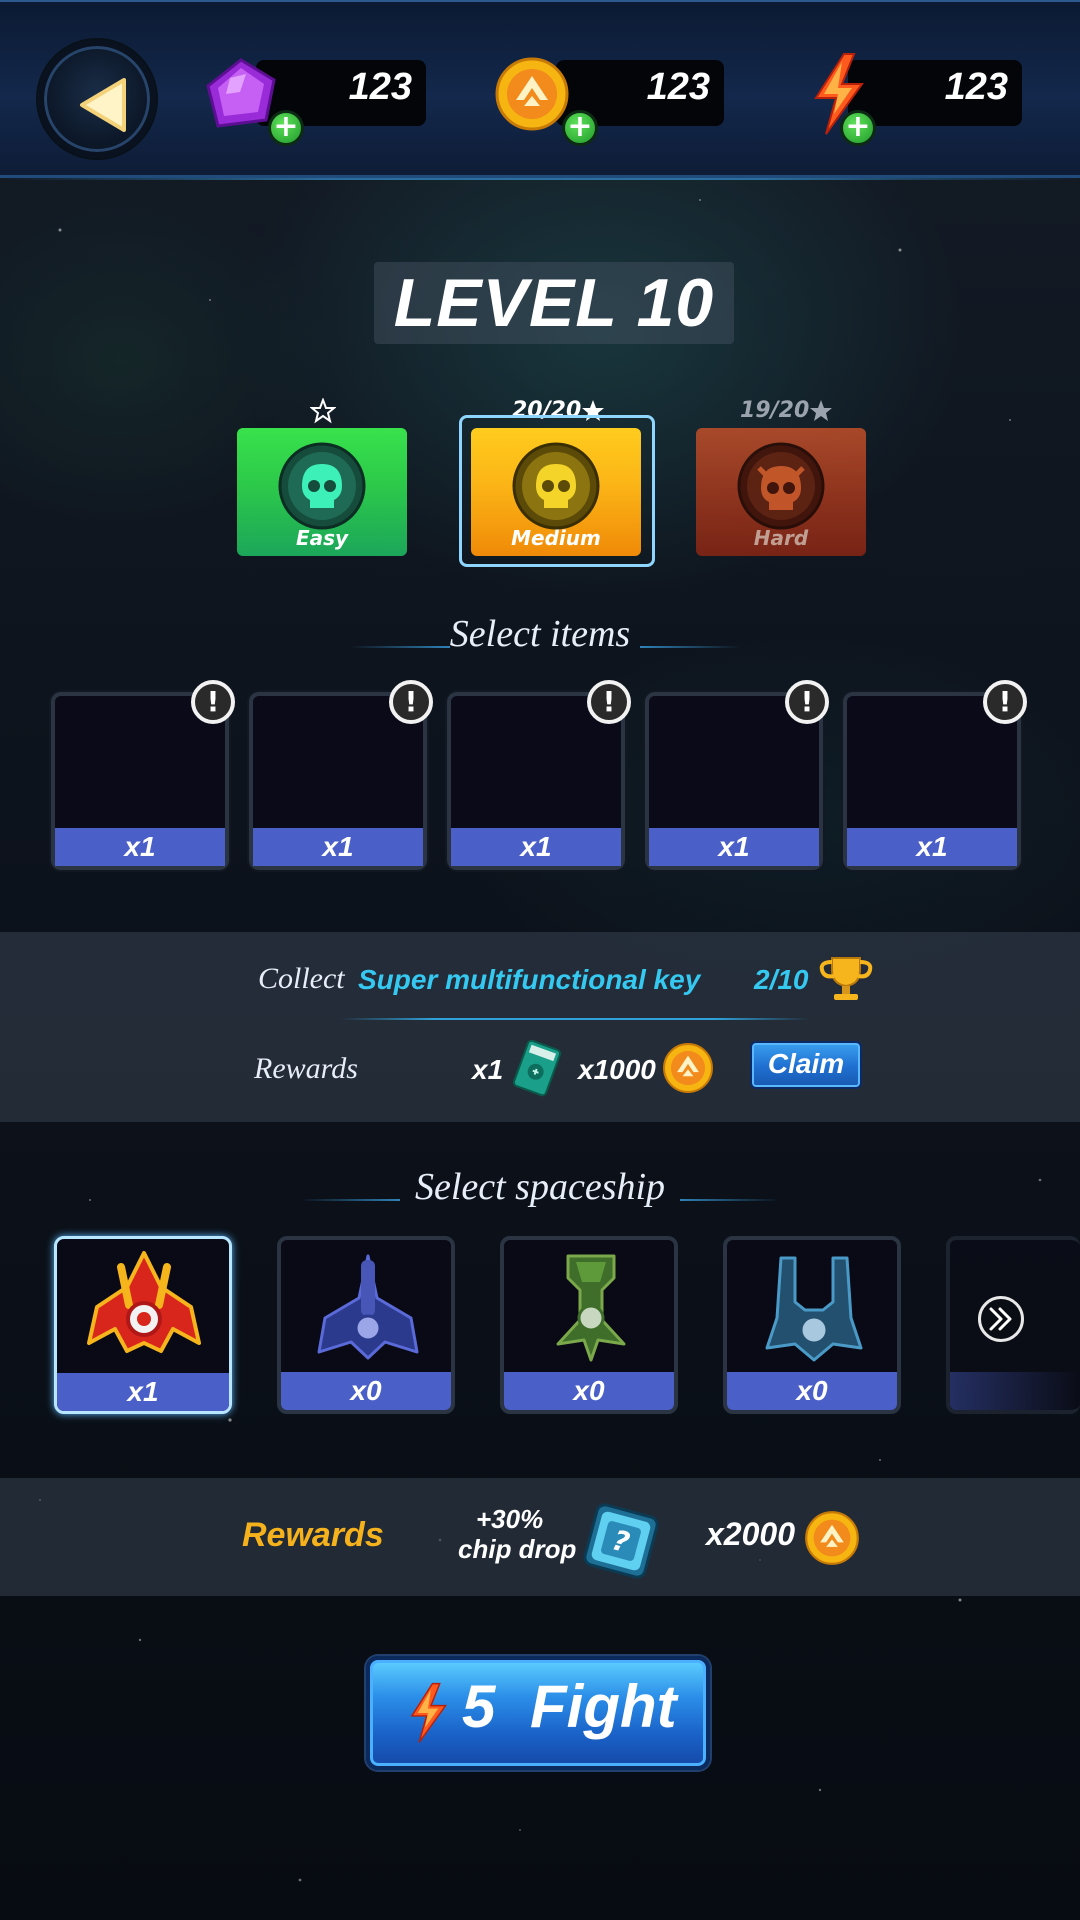  I want to click on level-title-box: LEVEL 10, so click(554, 303).